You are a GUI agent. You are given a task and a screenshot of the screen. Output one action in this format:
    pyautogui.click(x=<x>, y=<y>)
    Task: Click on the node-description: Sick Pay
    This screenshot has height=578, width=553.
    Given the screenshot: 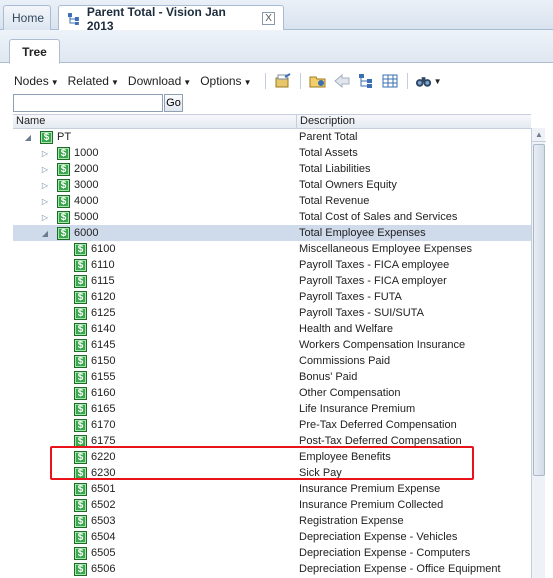 What is the action you would take?
    pyautogui.click(x=320, y=473)
    